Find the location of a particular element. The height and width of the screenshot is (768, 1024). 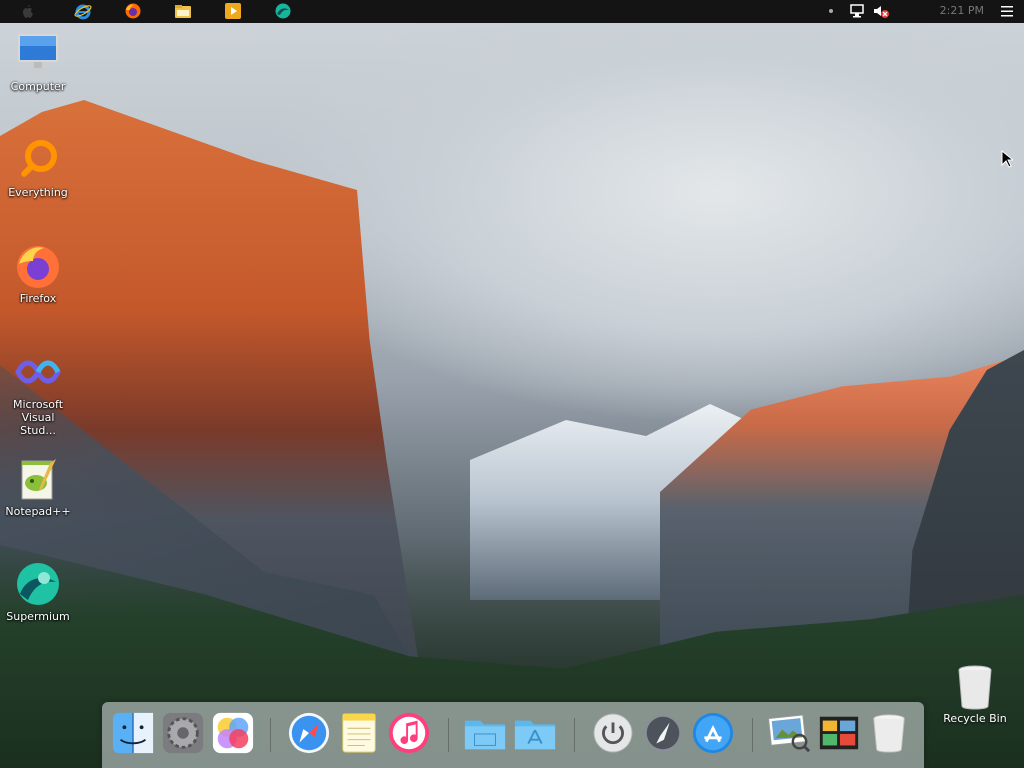

desktop-icon-recycle-bin: Recycle Bin is located at coordinates (975, 694).